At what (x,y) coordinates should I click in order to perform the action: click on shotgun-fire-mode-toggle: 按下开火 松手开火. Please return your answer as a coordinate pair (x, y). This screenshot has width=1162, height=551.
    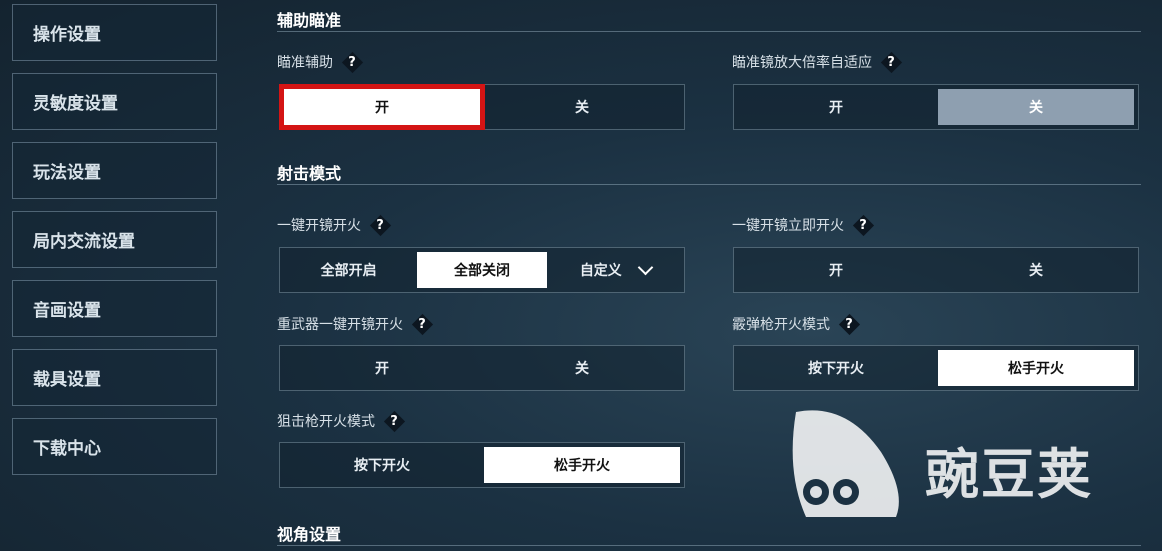
    Looking at the image, I should click on (936, 368).